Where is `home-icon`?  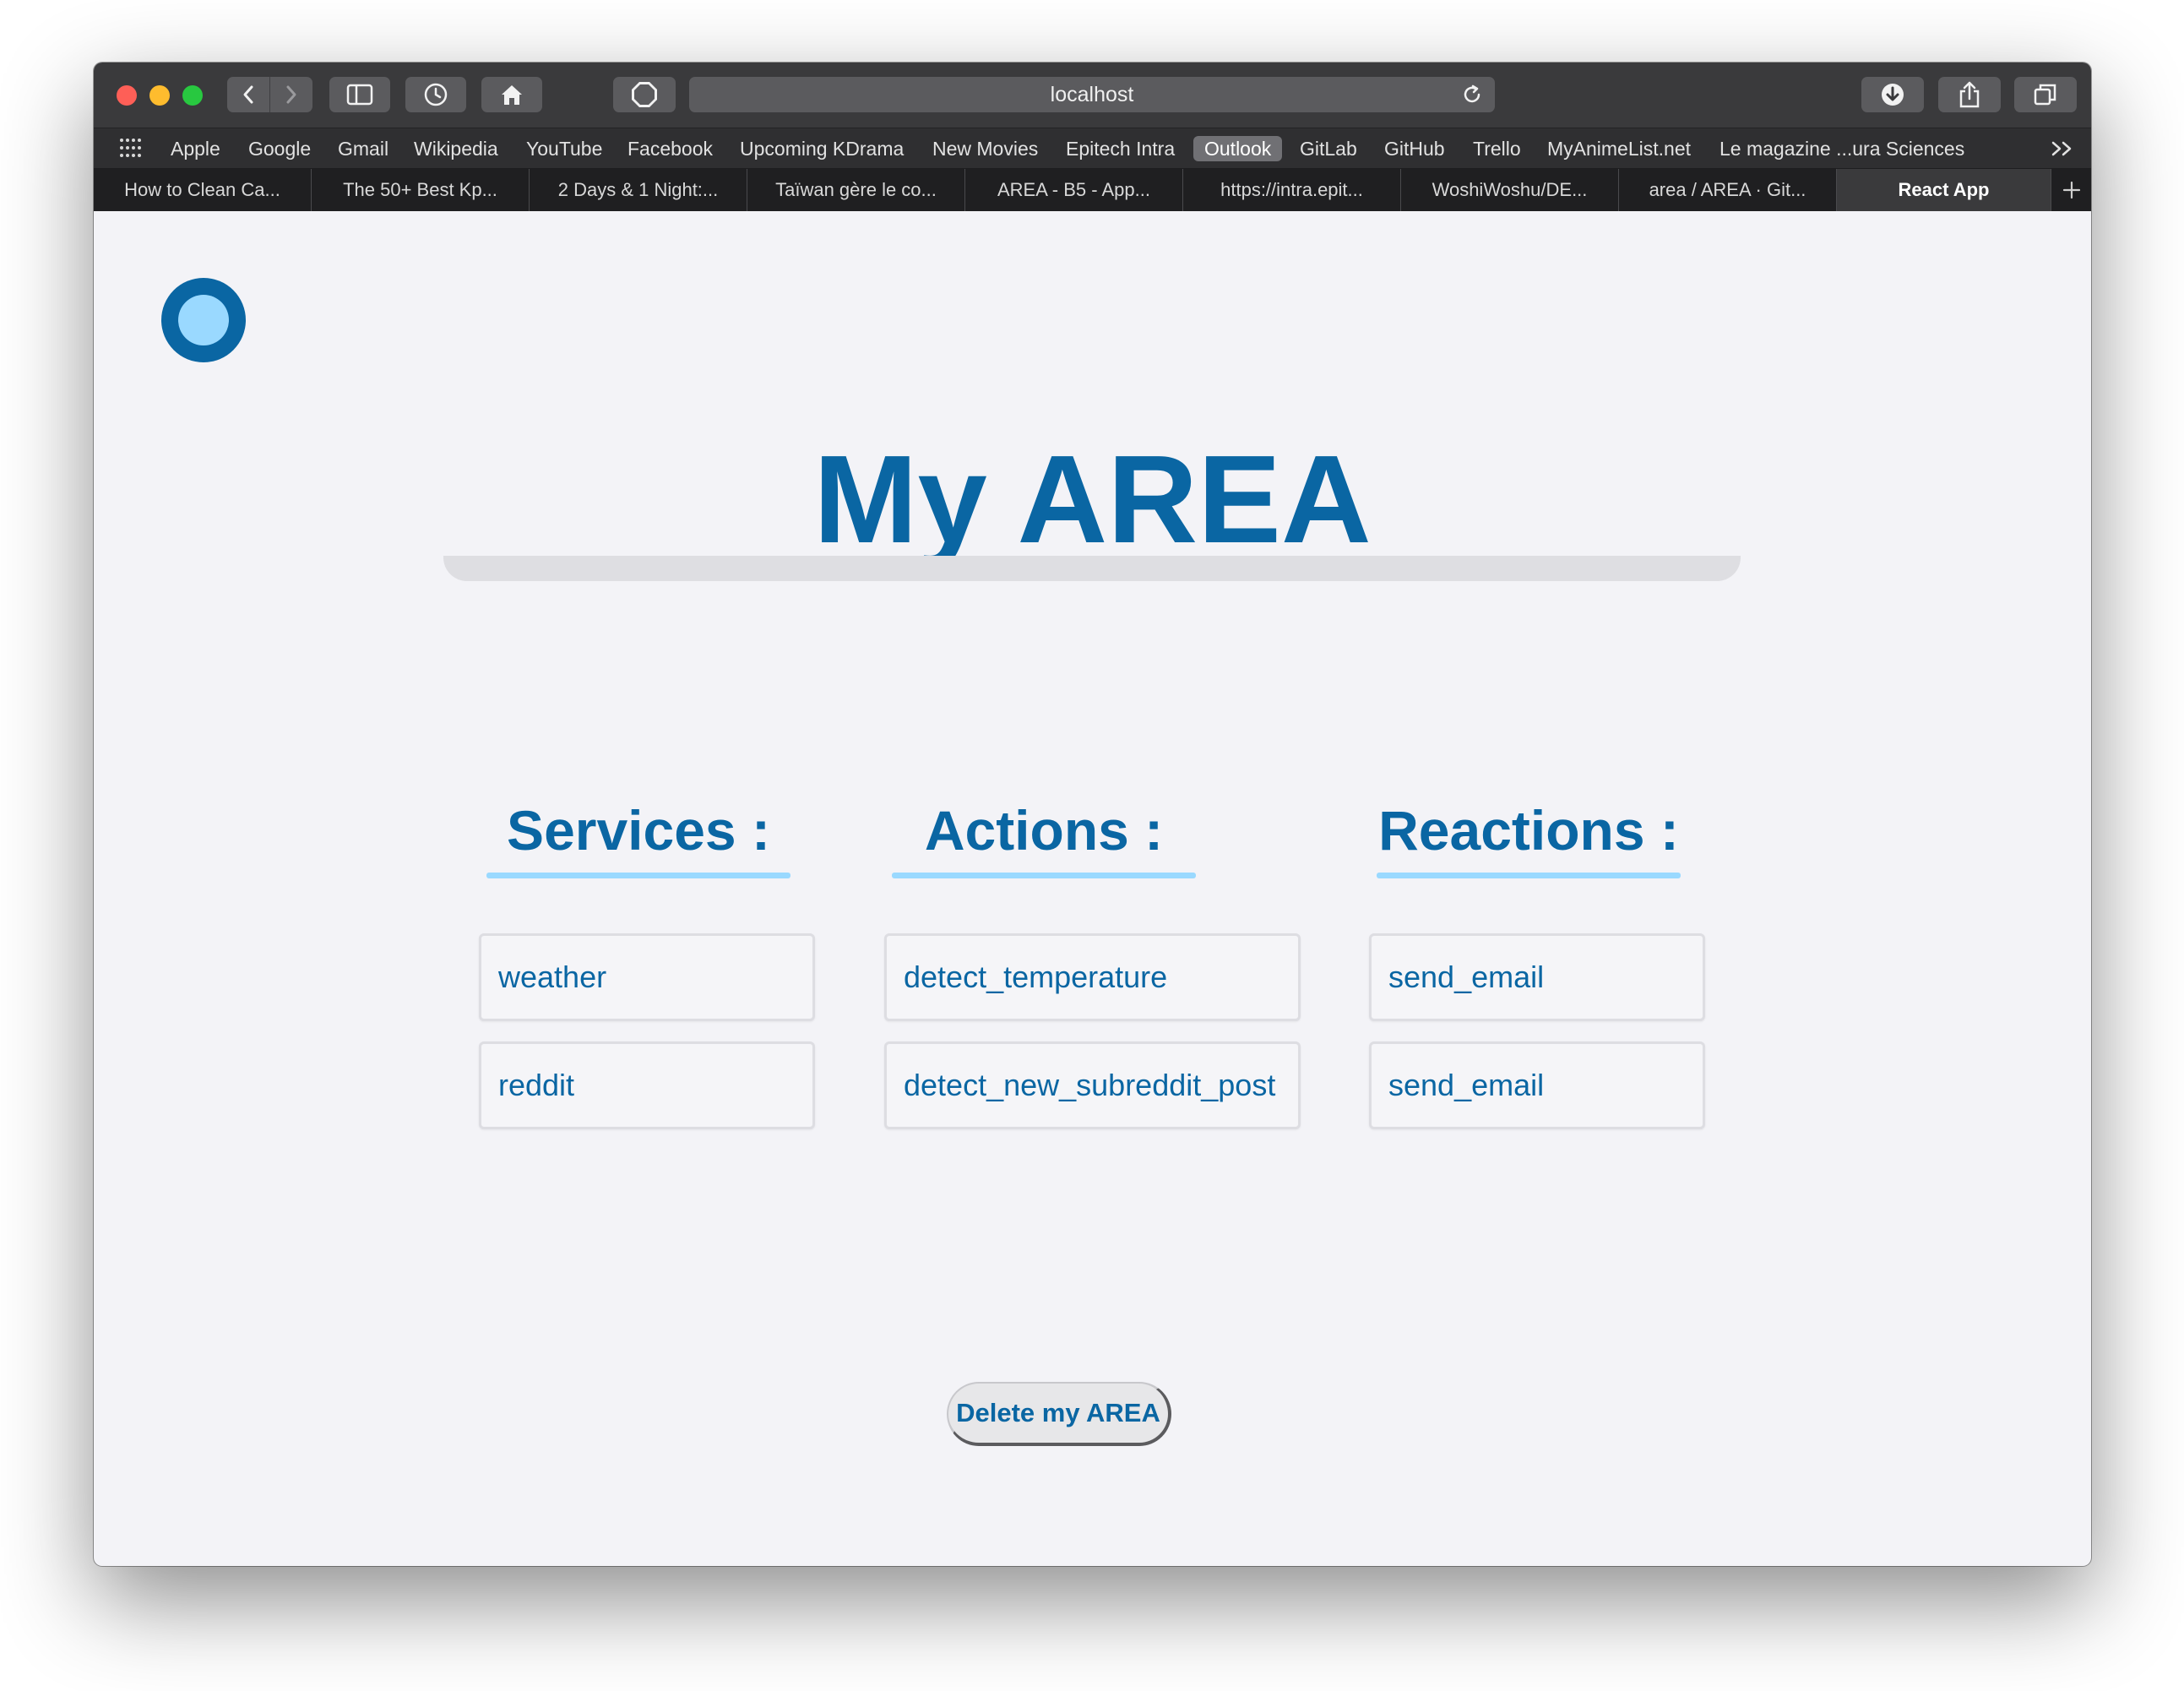 home-icon is located at coordinates (512, 95).